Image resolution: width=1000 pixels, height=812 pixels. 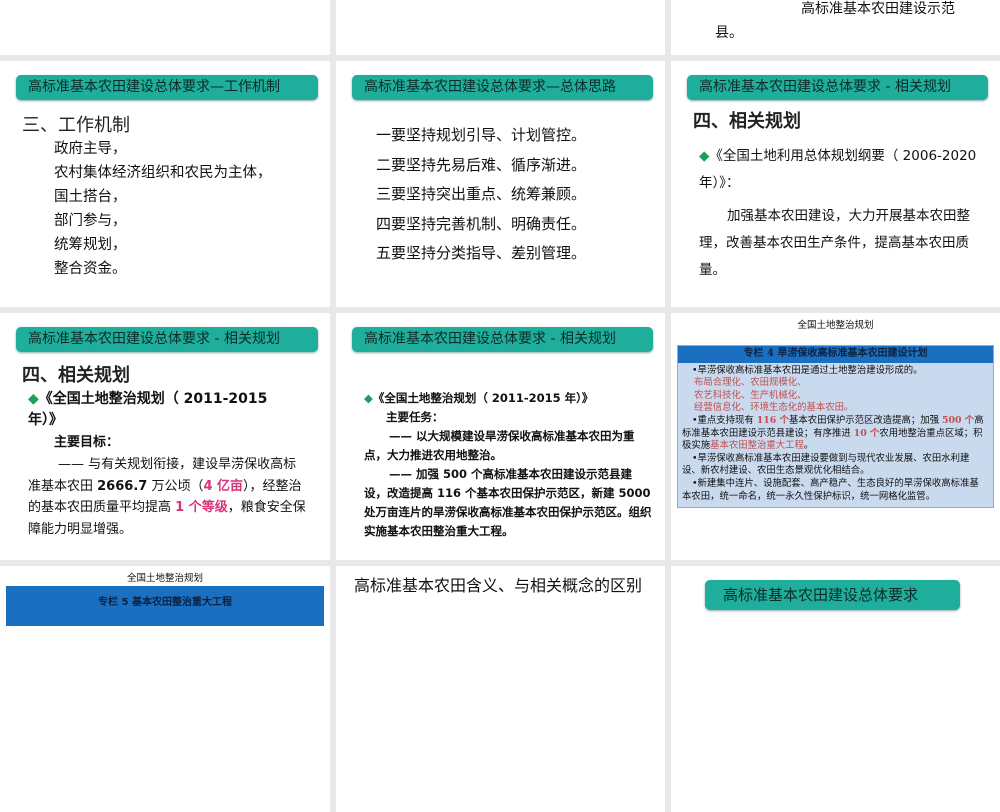 What do you see at coordinates (223, 486) in the screenshot?
I see `highlight: 4 亿亩` at bounding box center [223, 486].